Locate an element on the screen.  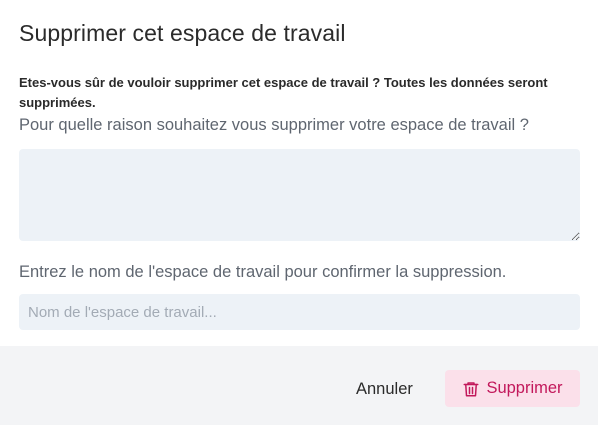
workspace-name-input is located at coordinates (299, 312).